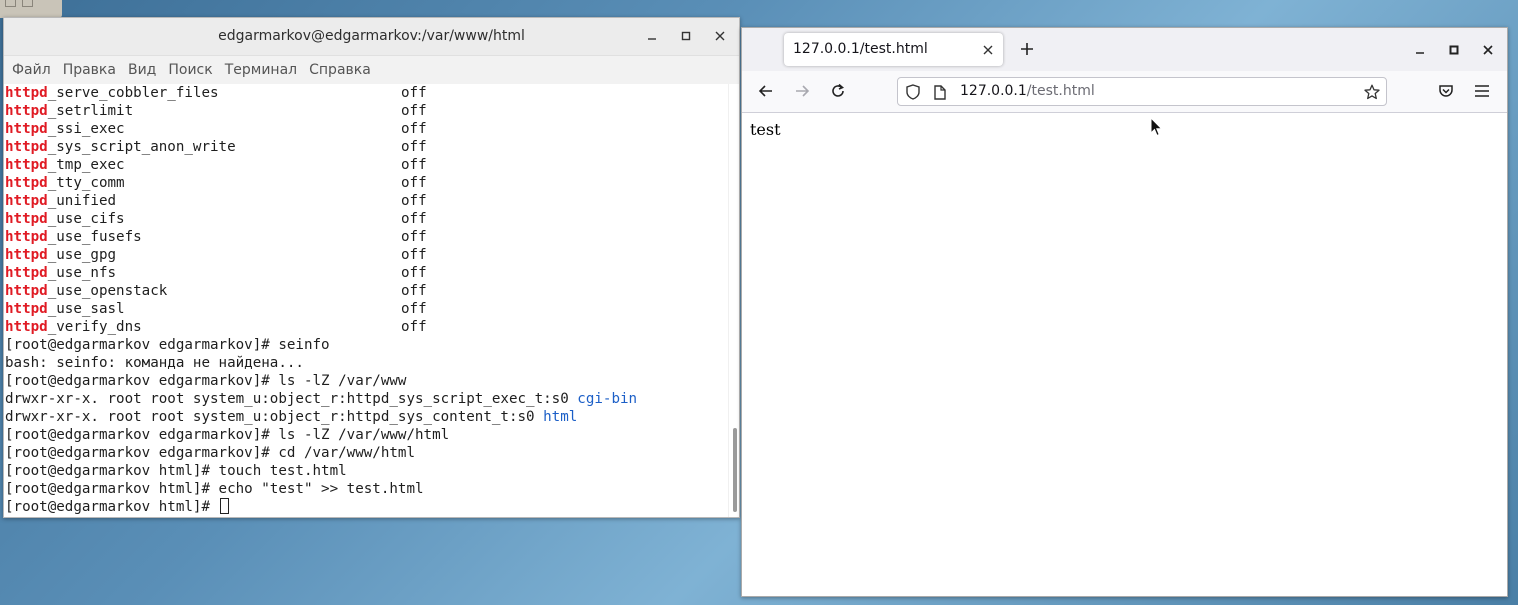 Image resolution: width=1518 pixels, height=605 pixels. What do you see at coordinates (216, 201) in the screenshot?
I see `terminal-line: httpd_unified off` at bounding box center [216, 201].